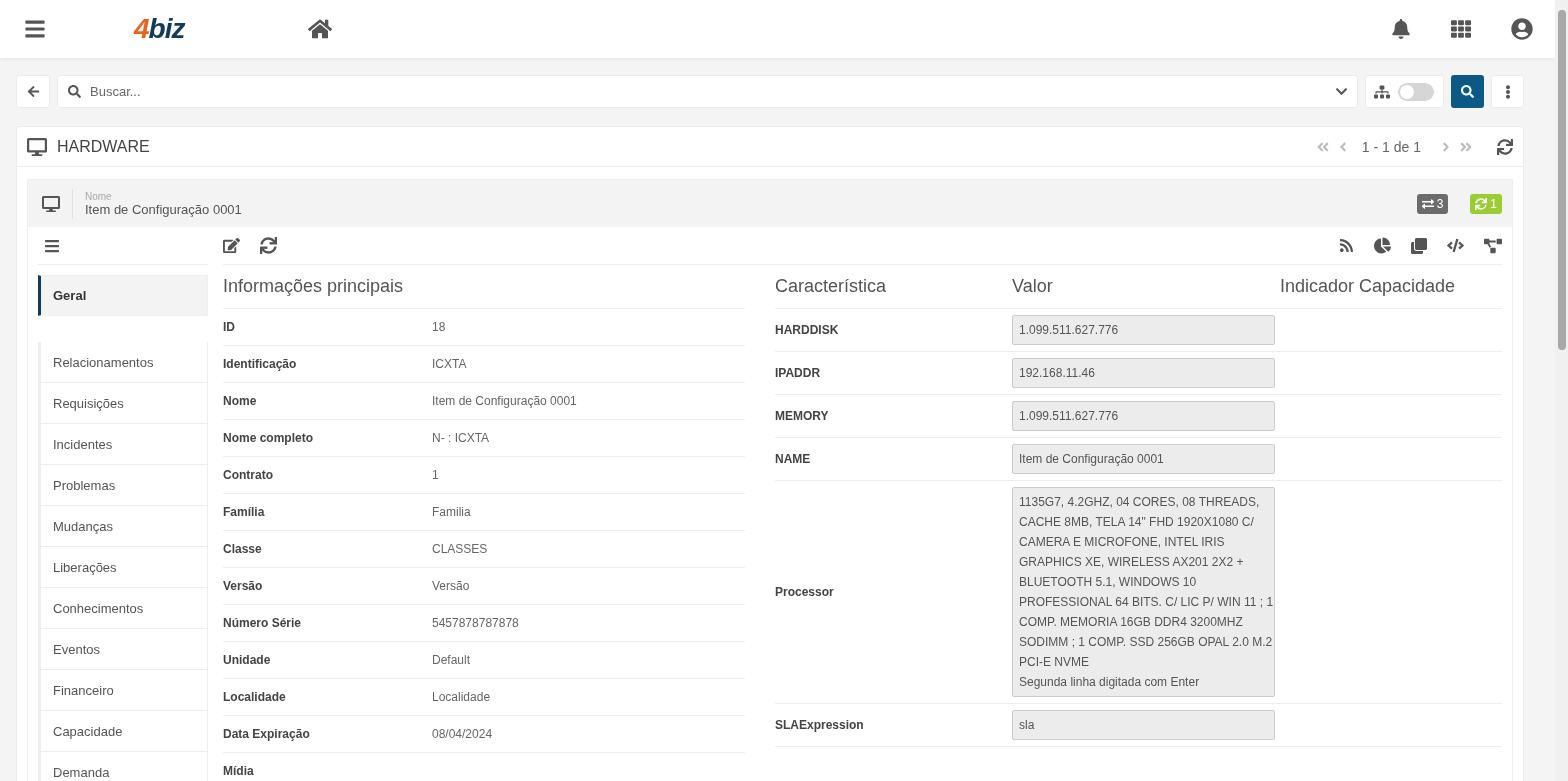  I want to click on field-label: Unidade, so click(247, 660).